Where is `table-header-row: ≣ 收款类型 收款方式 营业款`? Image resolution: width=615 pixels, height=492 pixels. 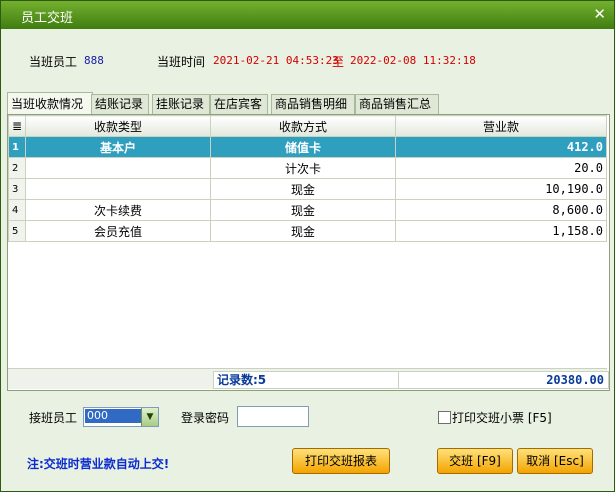 table-header-row: ≣ 收款类型 收款方式 营业款 is located at coordinates (307, 126).